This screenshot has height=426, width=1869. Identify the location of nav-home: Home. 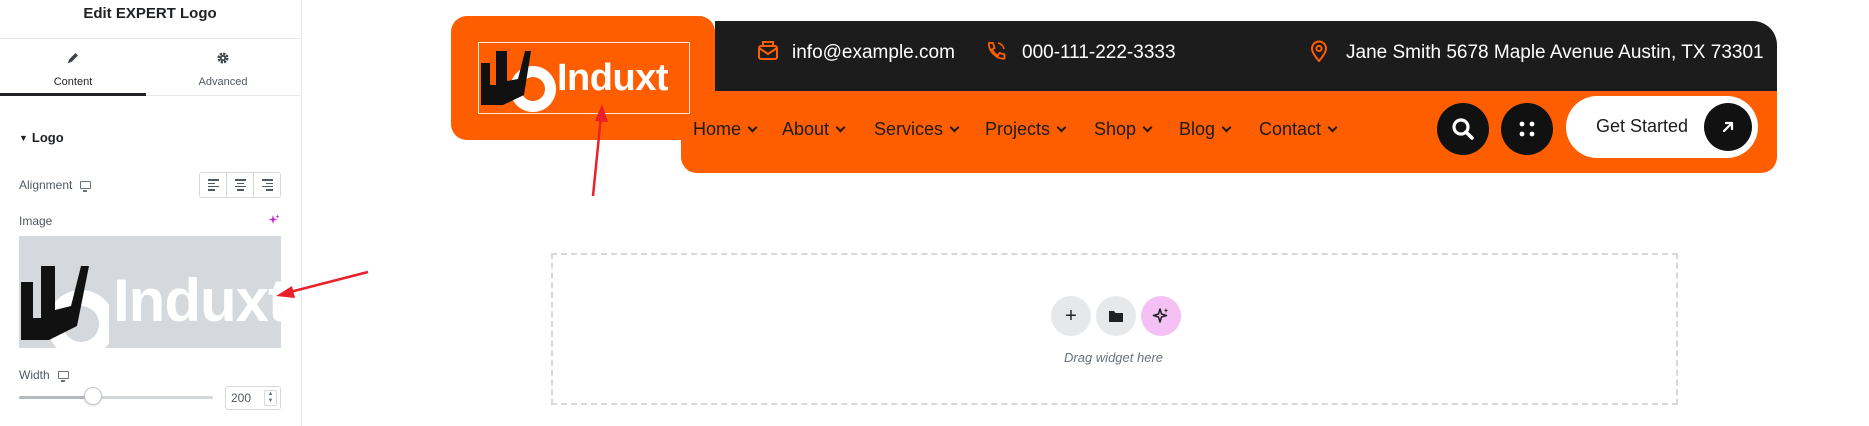
(725, 129).